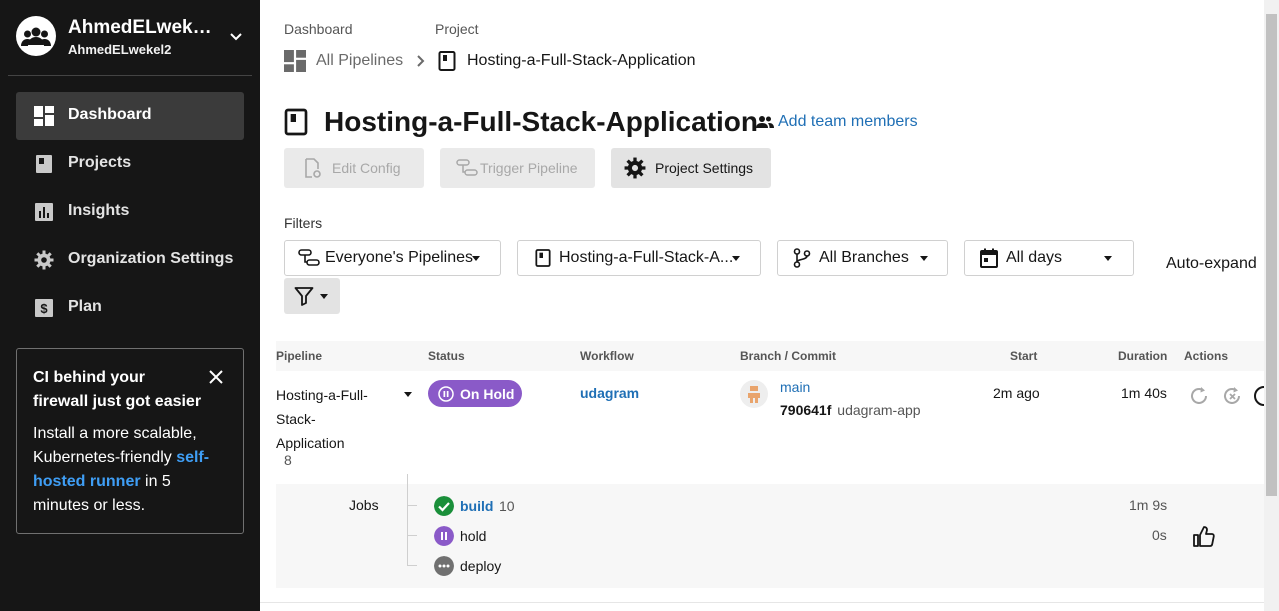 This screenshot has height=611, width=1279. I want to click on sidebar-item-organization-settings: Organization Settings, so click(130, 260).